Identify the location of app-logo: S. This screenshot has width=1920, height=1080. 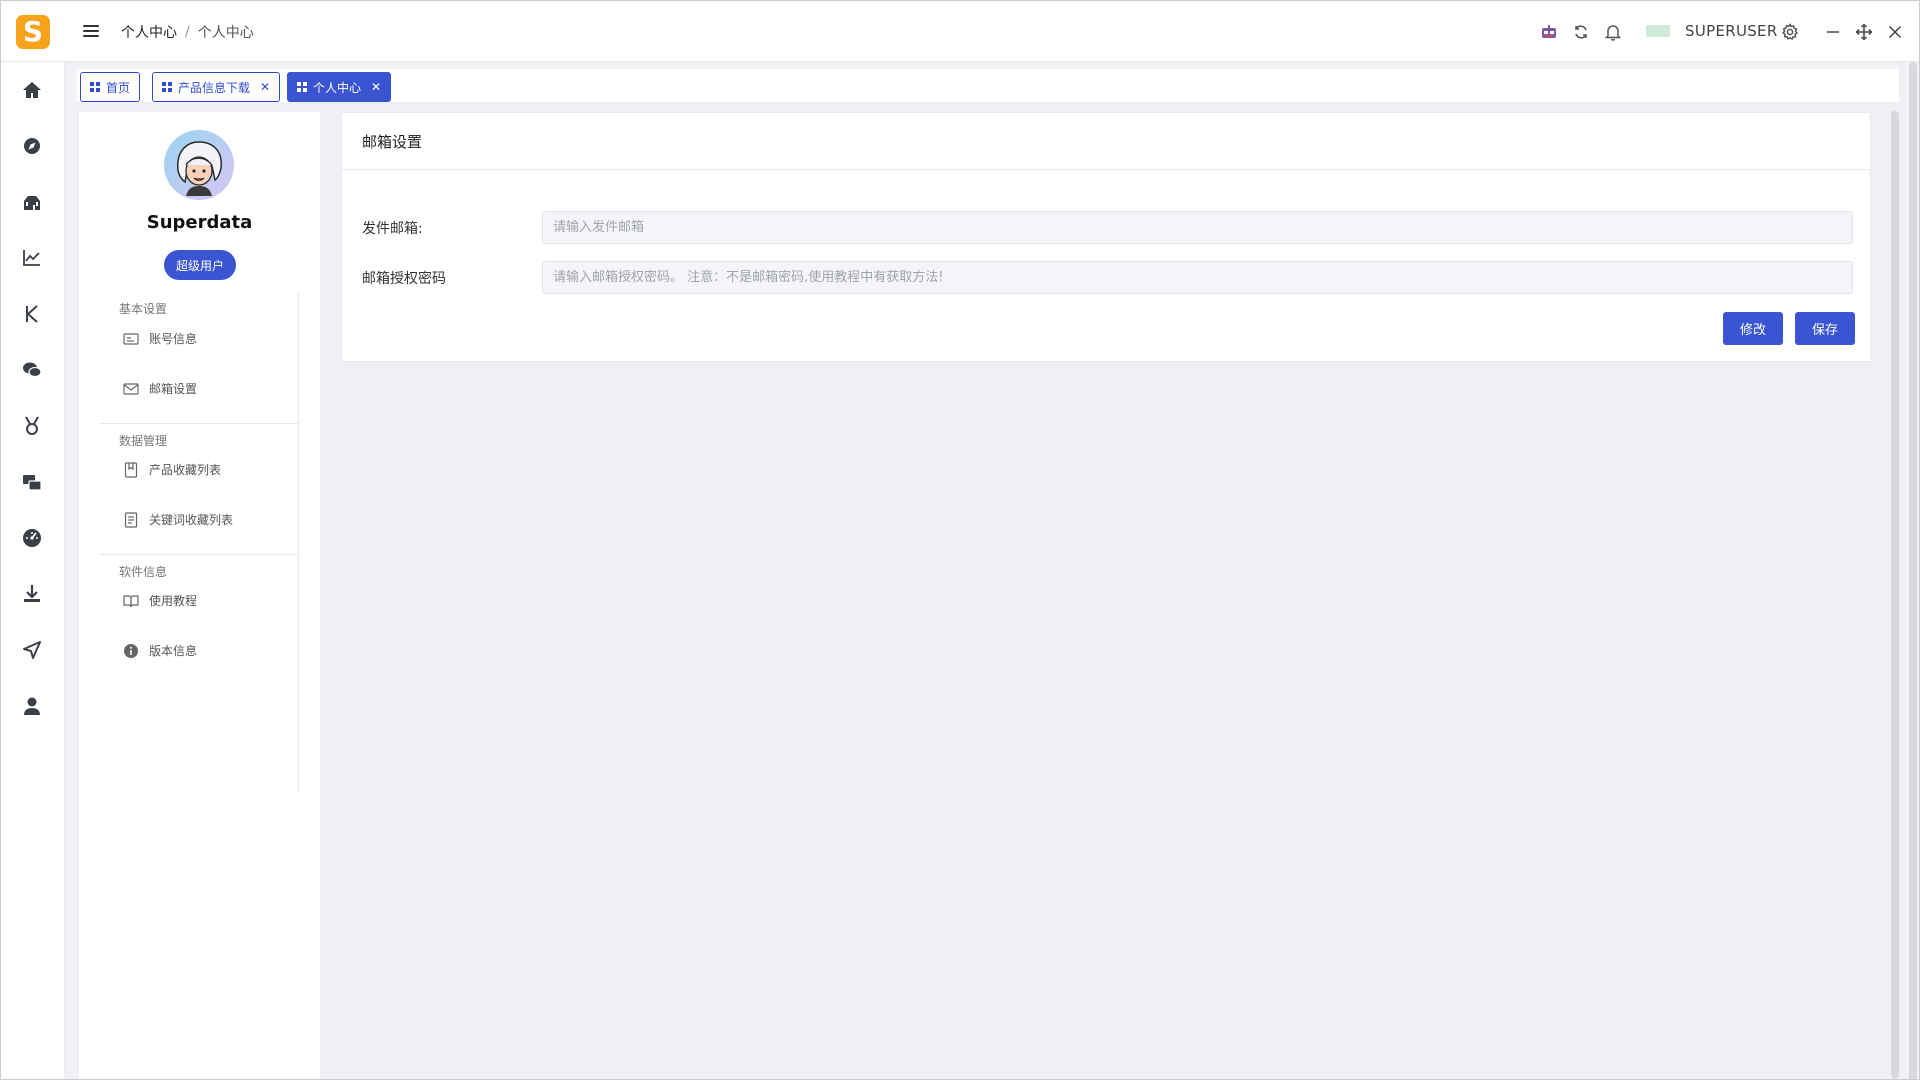
(33, 32).